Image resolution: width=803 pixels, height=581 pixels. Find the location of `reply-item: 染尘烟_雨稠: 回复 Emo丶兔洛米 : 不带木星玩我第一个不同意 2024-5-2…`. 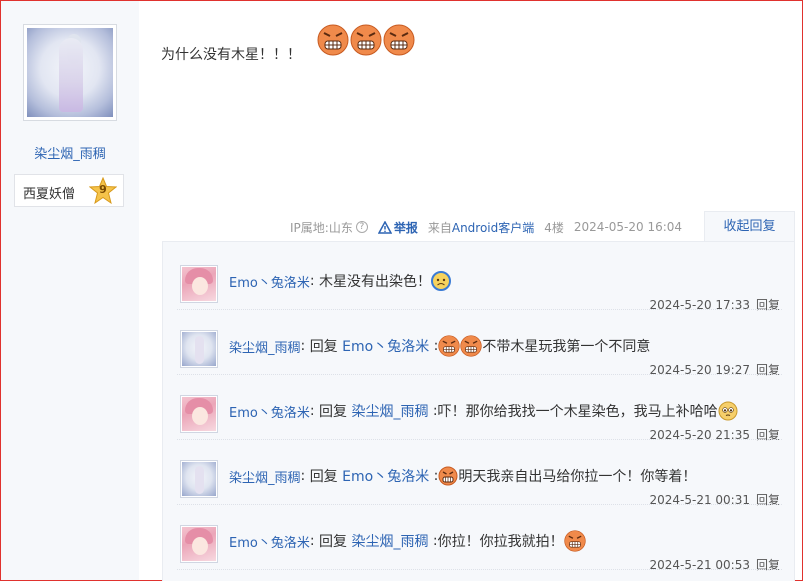

reply-item: 染尘烟_雨稠: 回复 Emo丶兔洛米 : 不带木星玩我第一个不同意 2024-5-2… is located at coordinates (479, 345).